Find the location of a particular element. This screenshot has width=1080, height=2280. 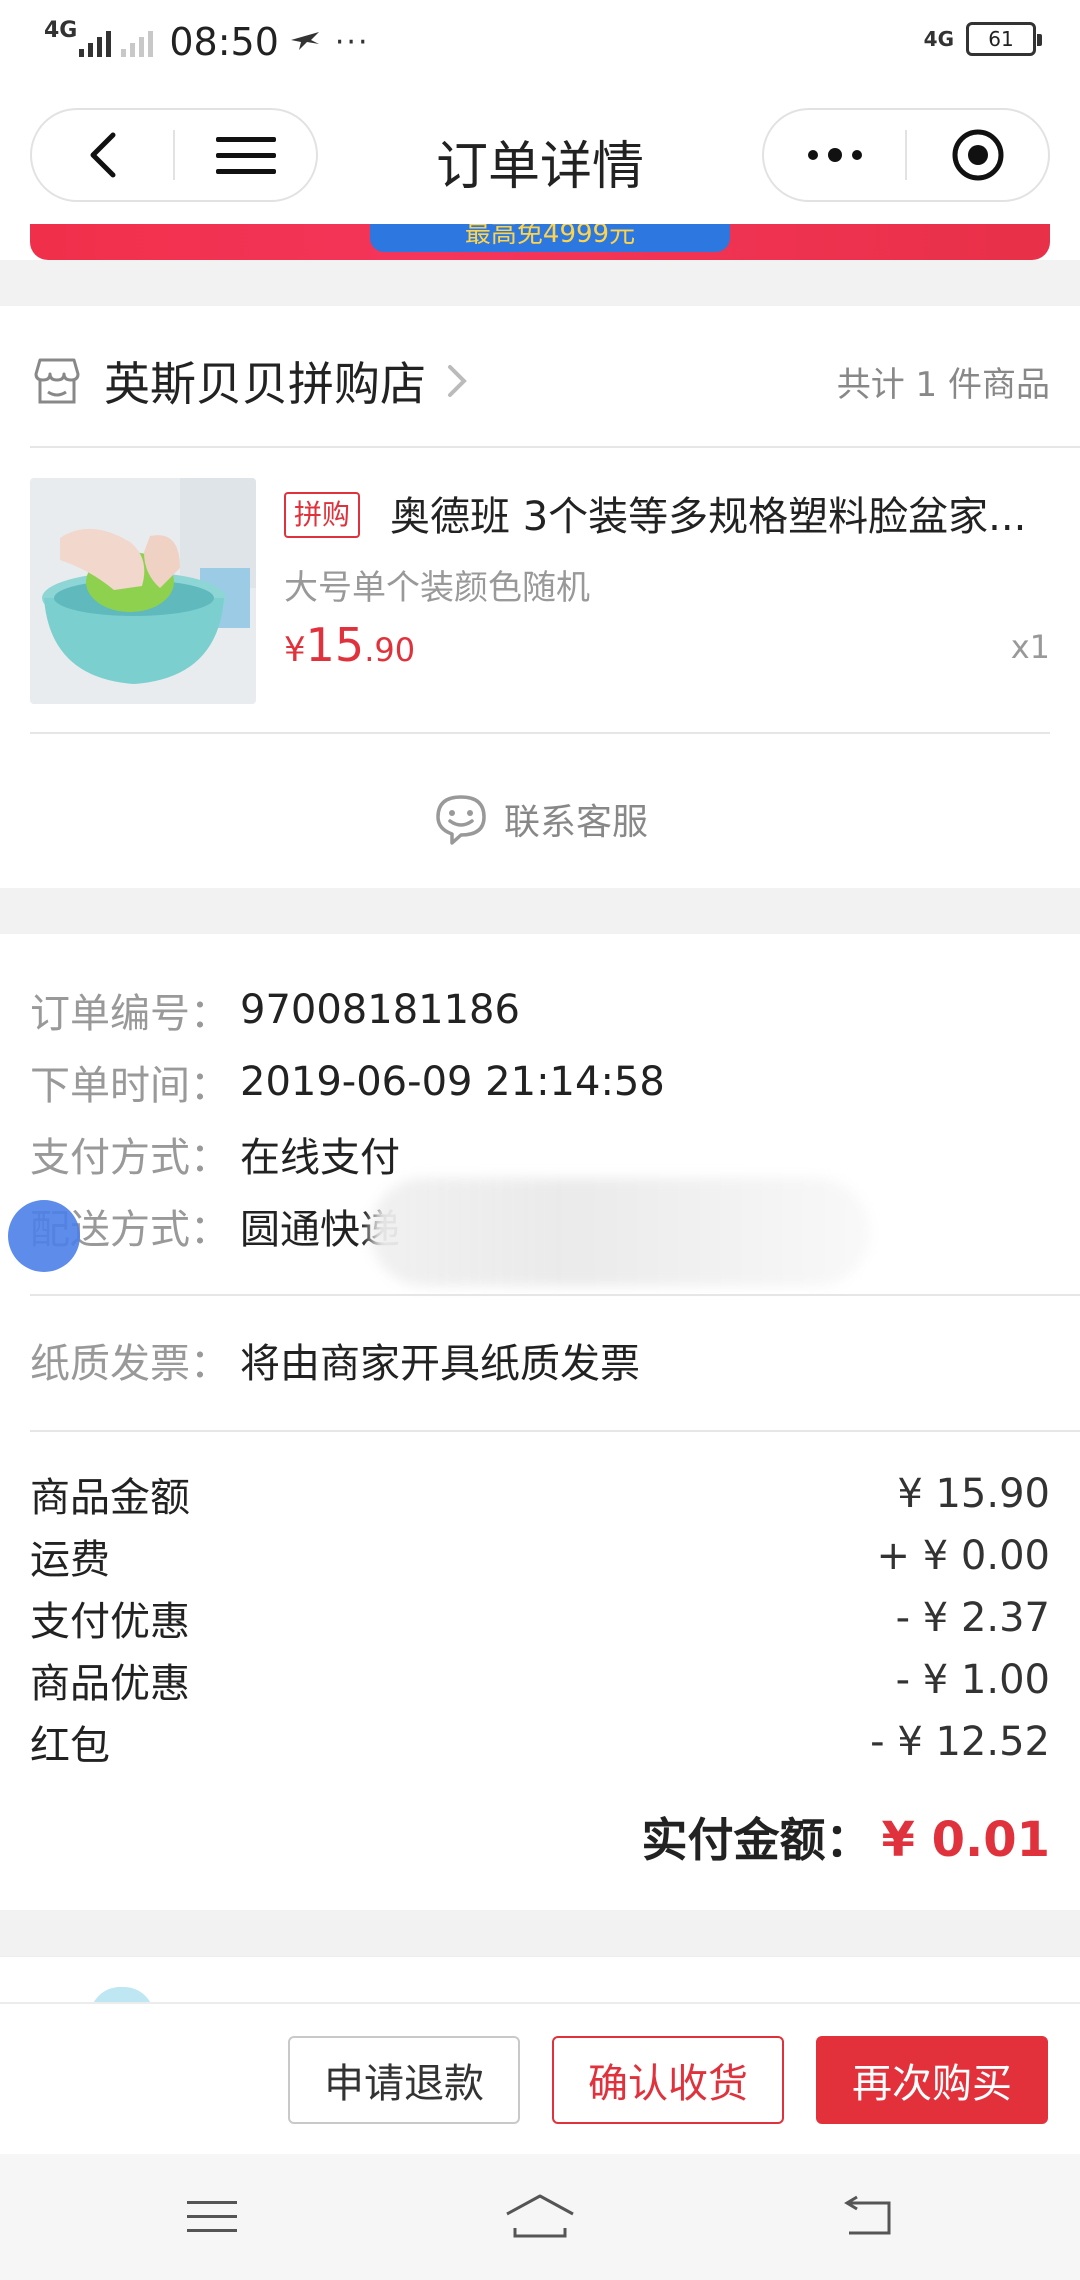

more-button is located at coordinates (834, 155).